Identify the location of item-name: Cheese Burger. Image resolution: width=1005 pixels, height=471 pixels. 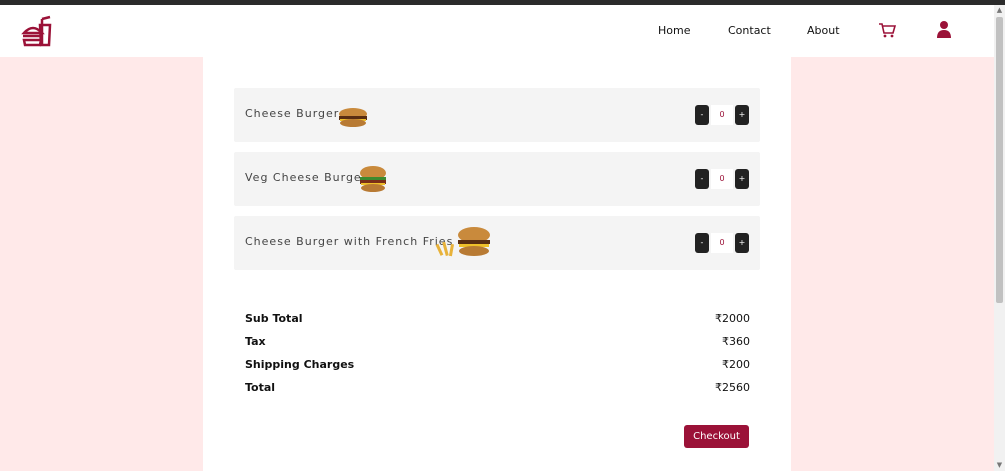
(292, 113).